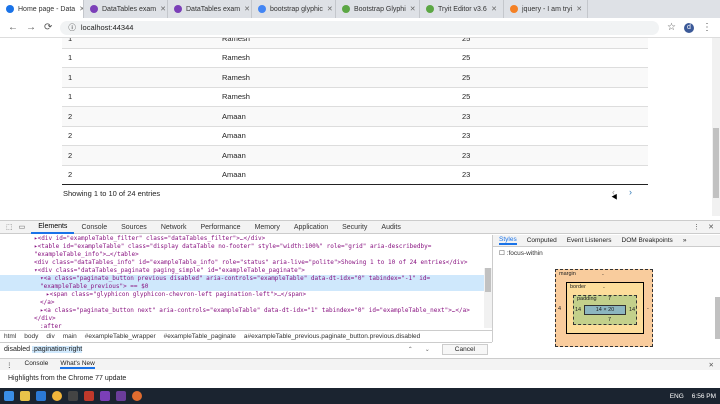  What do you see at coordinates (704, 396) in the screenshot?
I see `clock: 6:56 PM` at bounding box center [704, 396].